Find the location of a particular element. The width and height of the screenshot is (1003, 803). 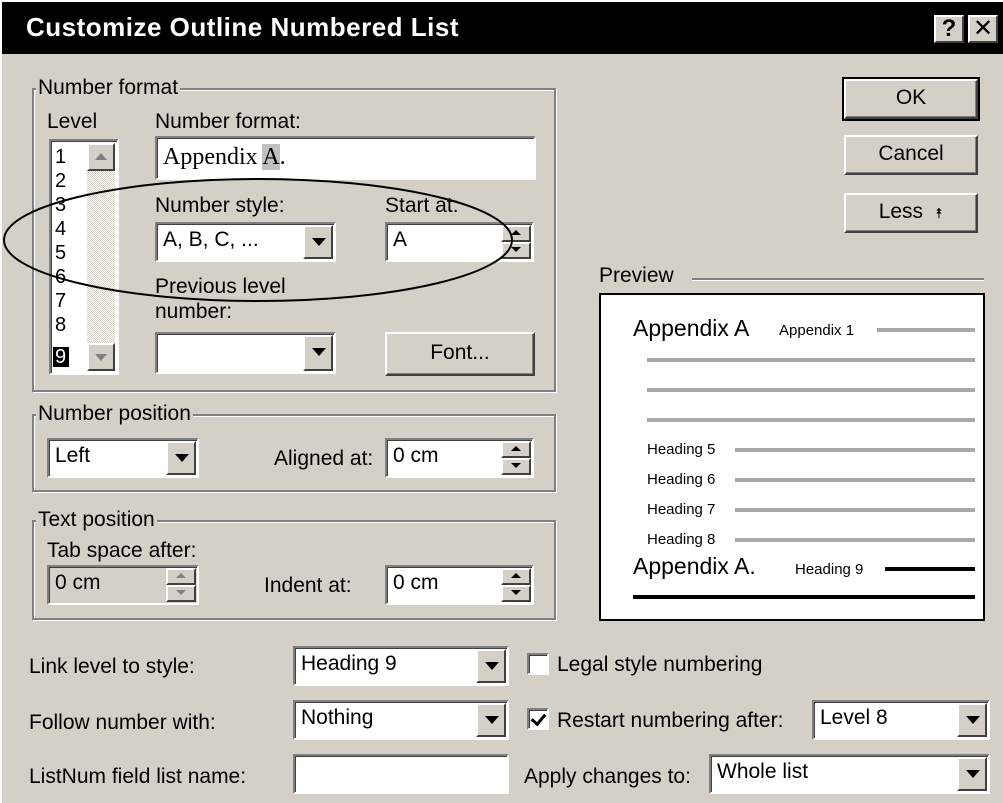

follow-number-value: Nothing is located at coordinates (337, 717).